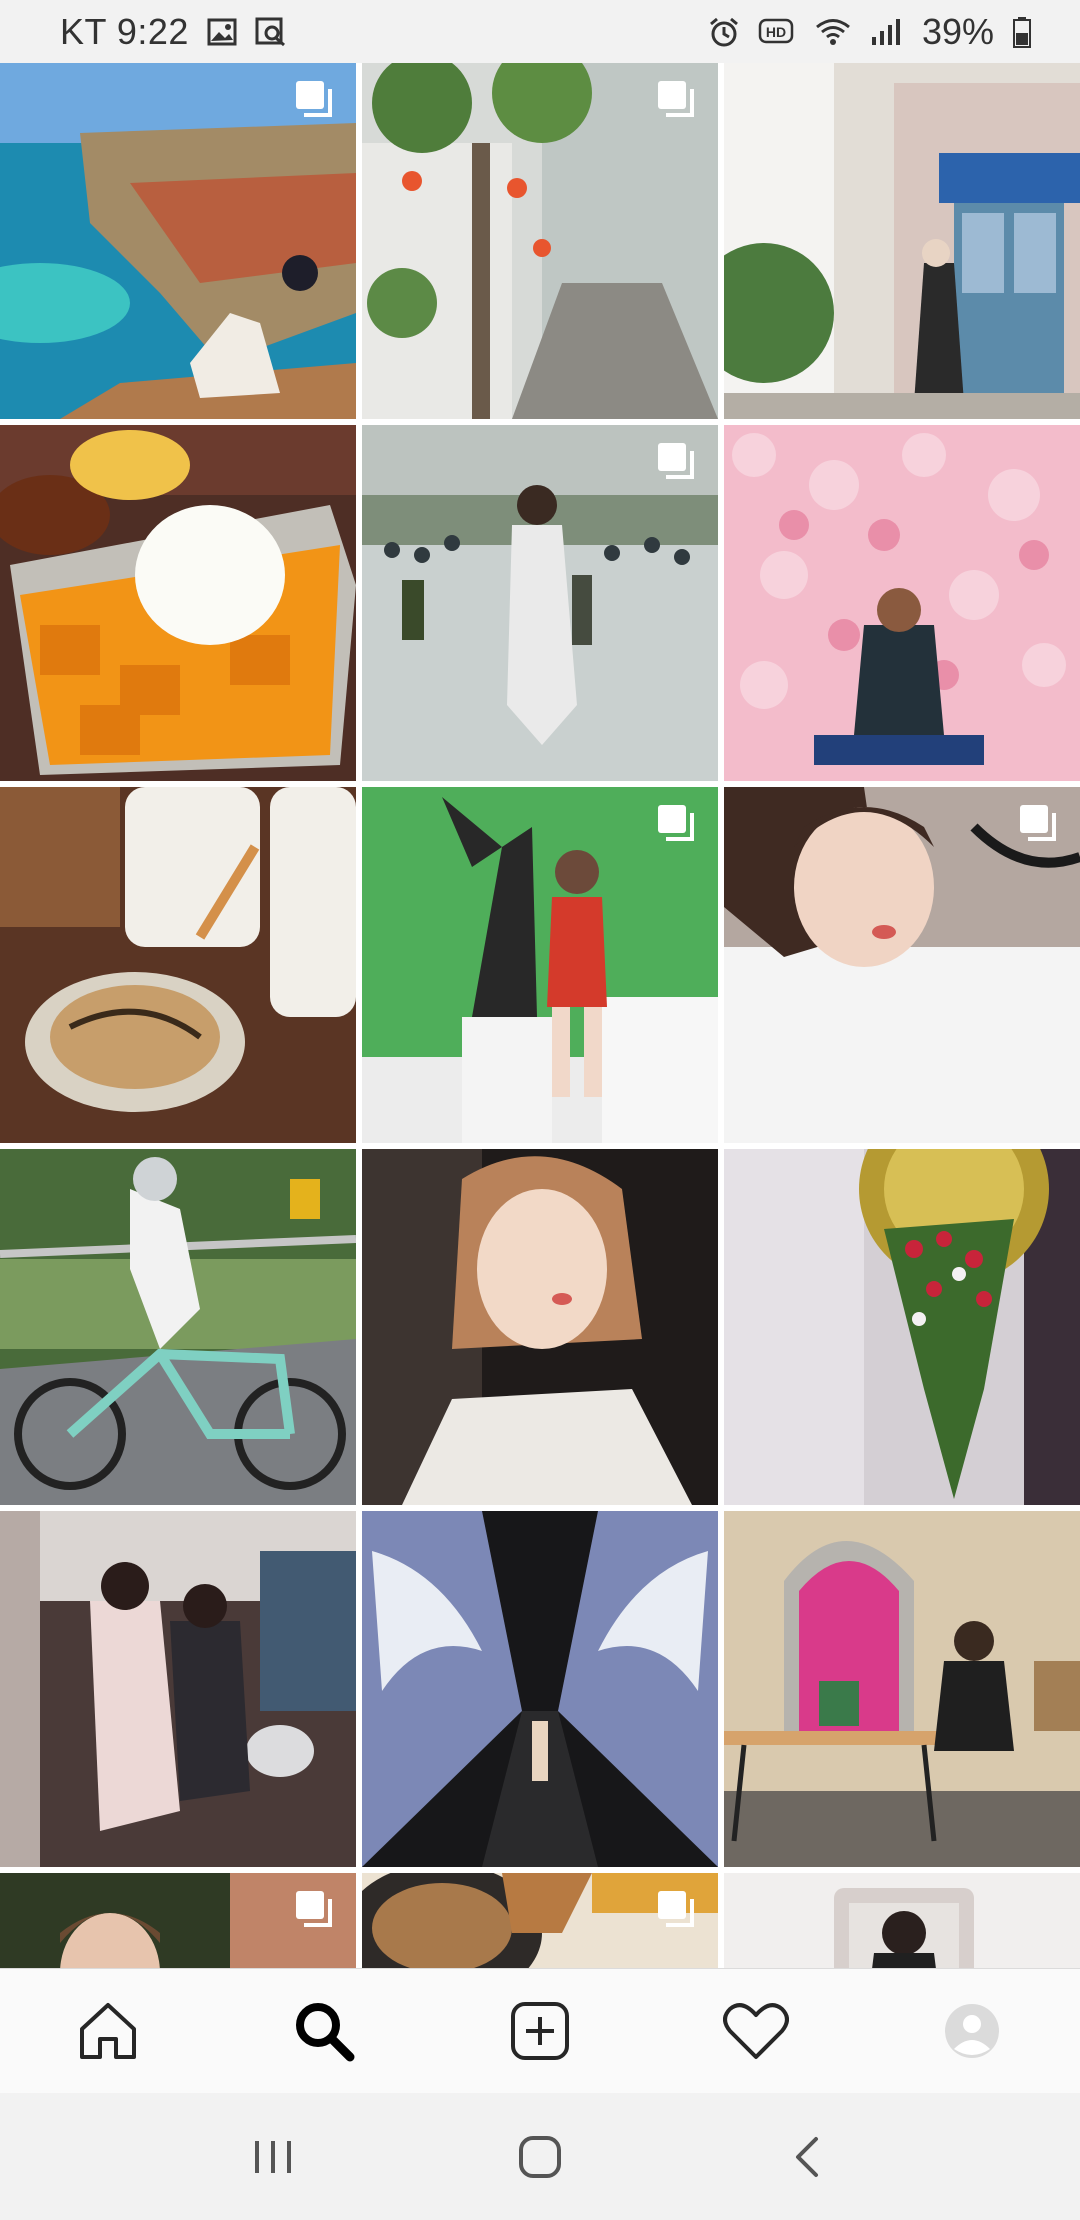  I want to click on screen-search-icon, so click(271, 32).